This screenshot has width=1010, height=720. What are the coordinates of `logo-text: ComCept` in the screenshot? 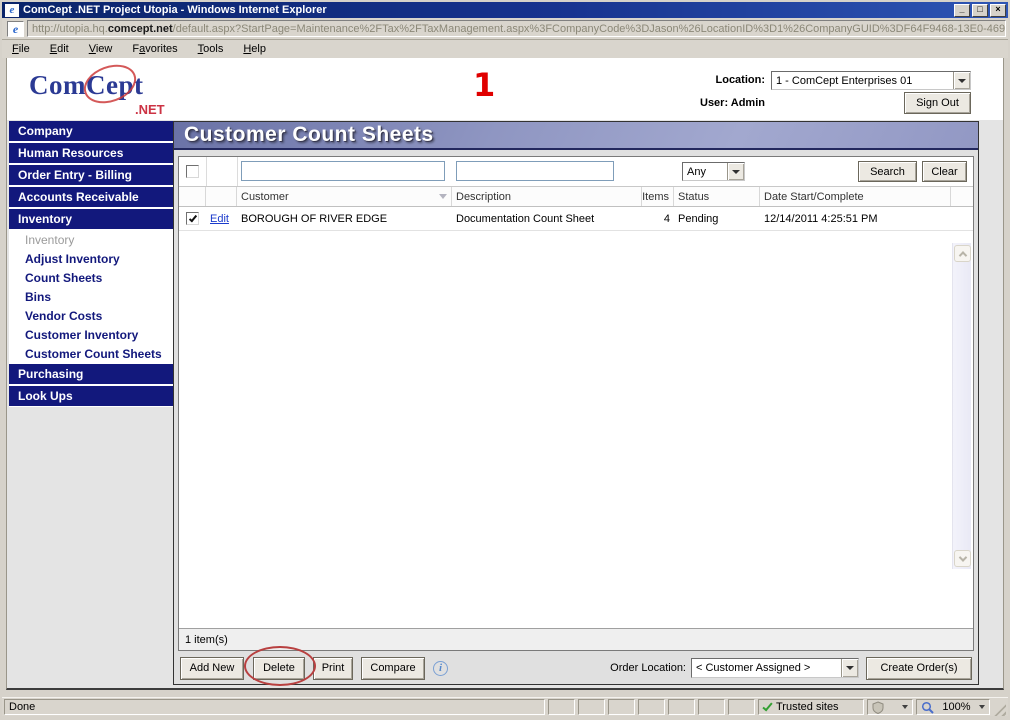 It's located at (86, 85).